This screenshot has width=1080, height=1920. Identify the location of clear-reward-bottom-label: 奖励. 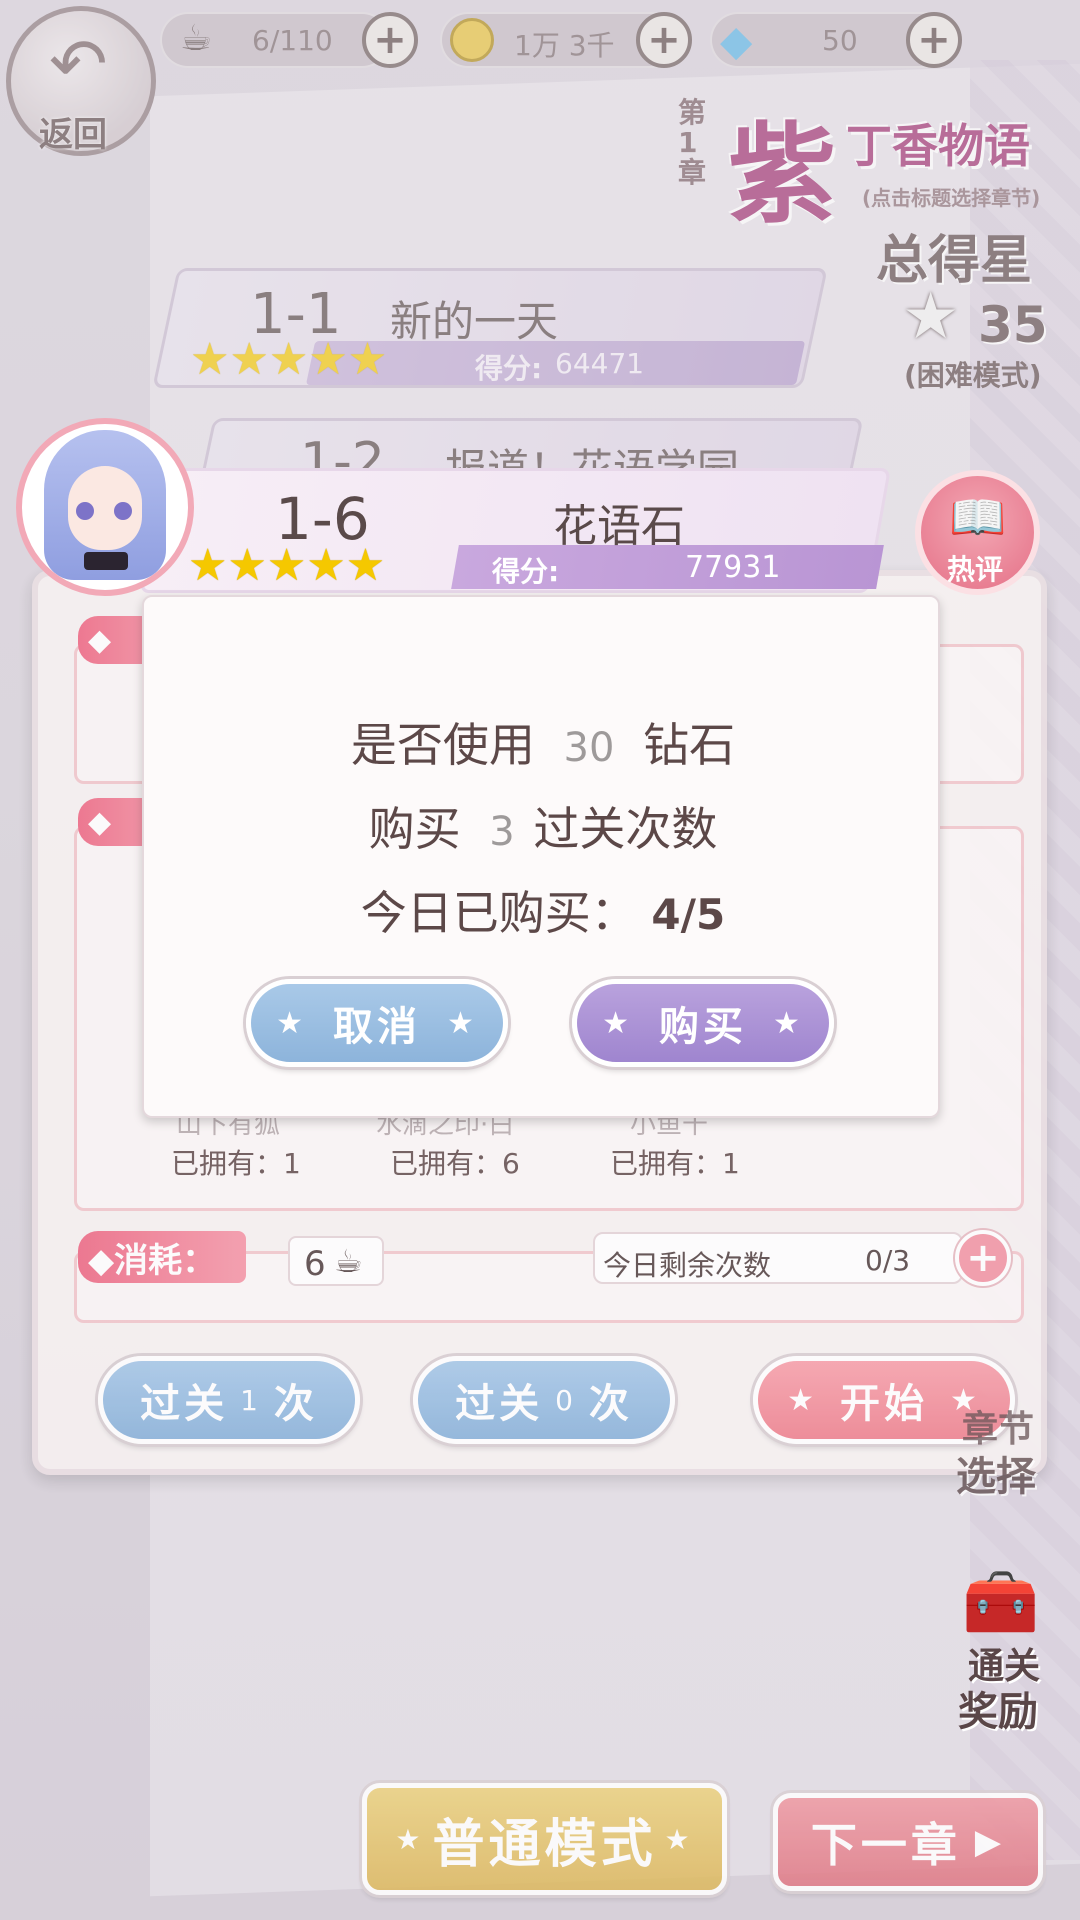
(998, 1712).